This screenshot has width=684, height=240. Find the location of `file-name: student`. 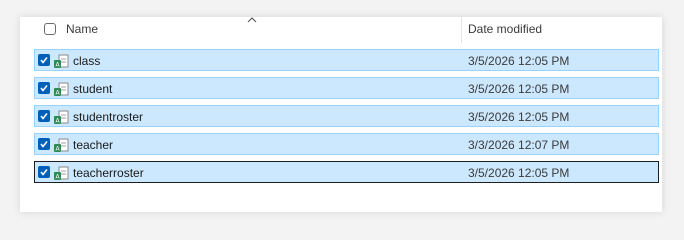

file-name: student is located at coordinates (92, 89).